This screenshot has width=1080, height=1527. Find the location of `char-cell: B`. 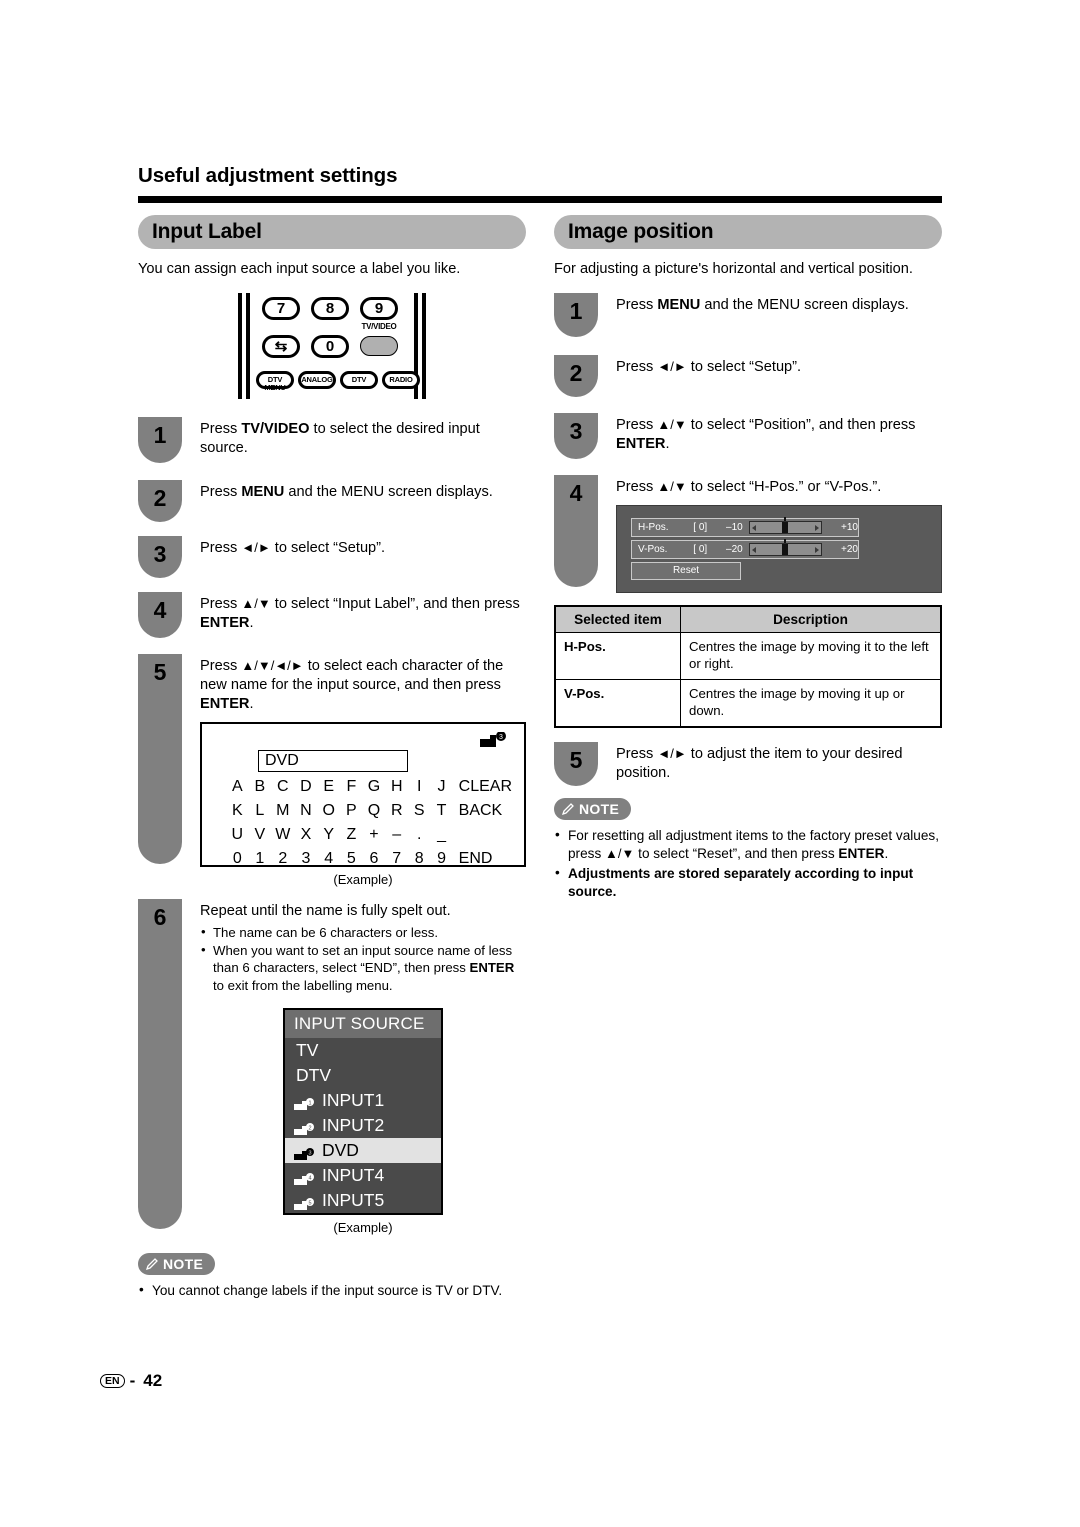

char-cell: B is located at coordinates (260, 788).